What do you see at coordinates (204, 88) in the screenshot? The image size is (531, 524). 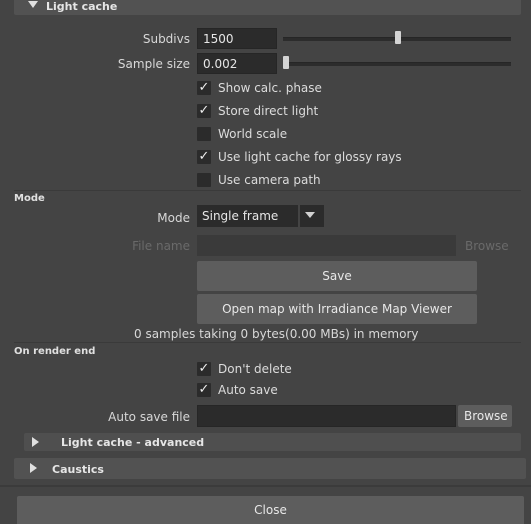 I see `show-calc-phase-checkbox: ✓` at bounding box center [204, 88].